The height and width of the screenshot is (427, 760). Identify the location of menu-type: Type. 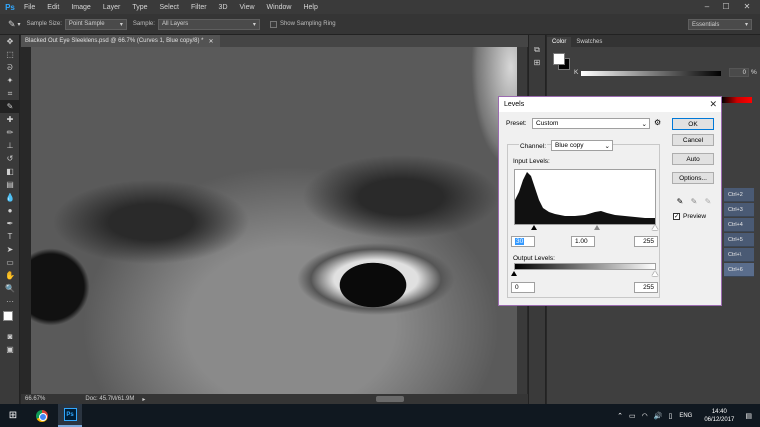
(139, 7).